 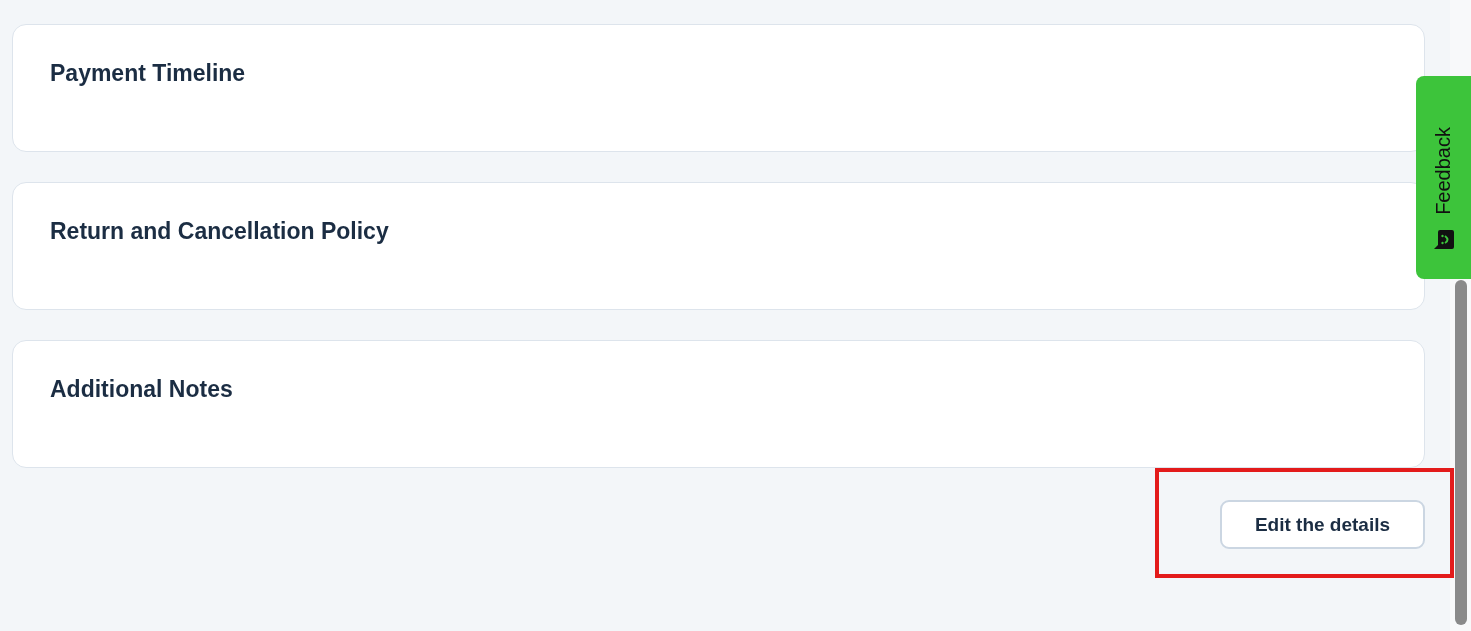 I want to click on feedback-label: Feedback, so click(x=1443, y=171).